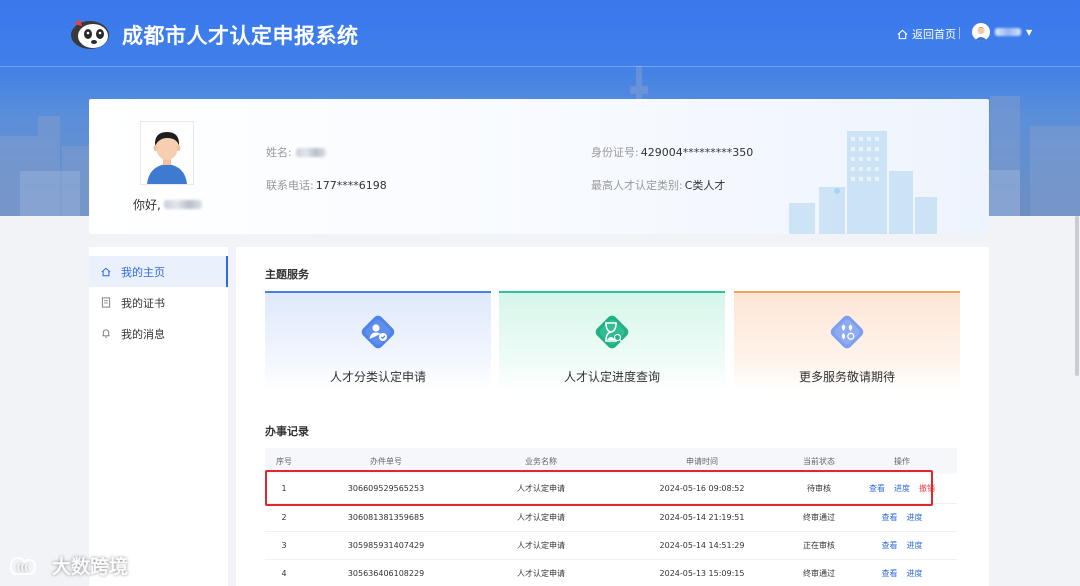 The width and height of the screenshot is (1080, 586). I want to click on column-header: 序号, so click(284, 461).